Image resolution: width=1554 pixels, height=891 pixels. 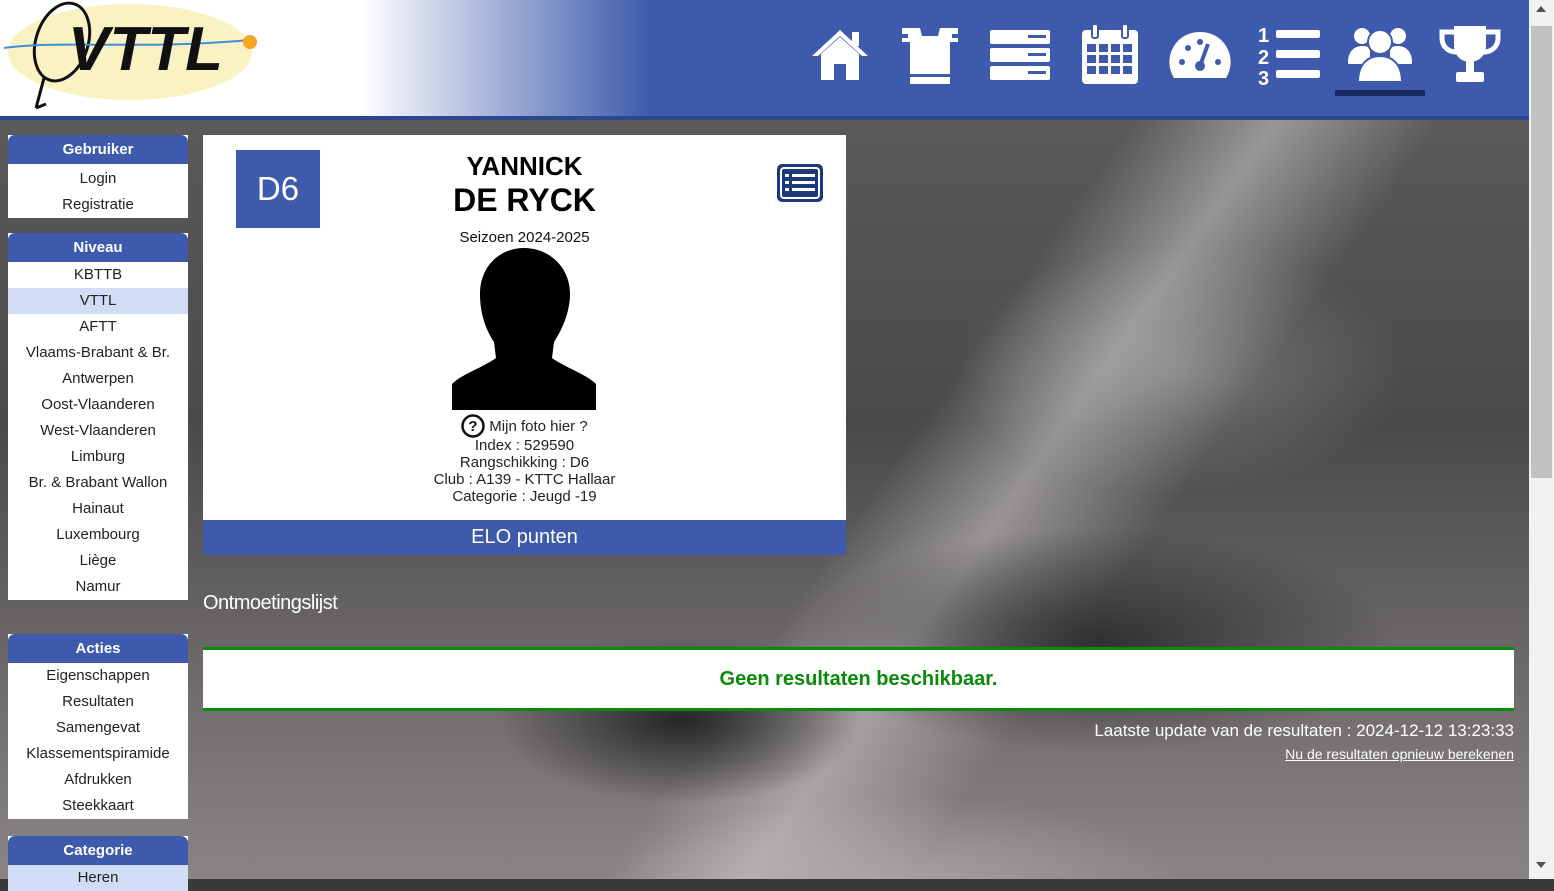 I want to click on level-item-oost-vlaanderen: Oost-Vlaanderen, so click(x=98, y=405).